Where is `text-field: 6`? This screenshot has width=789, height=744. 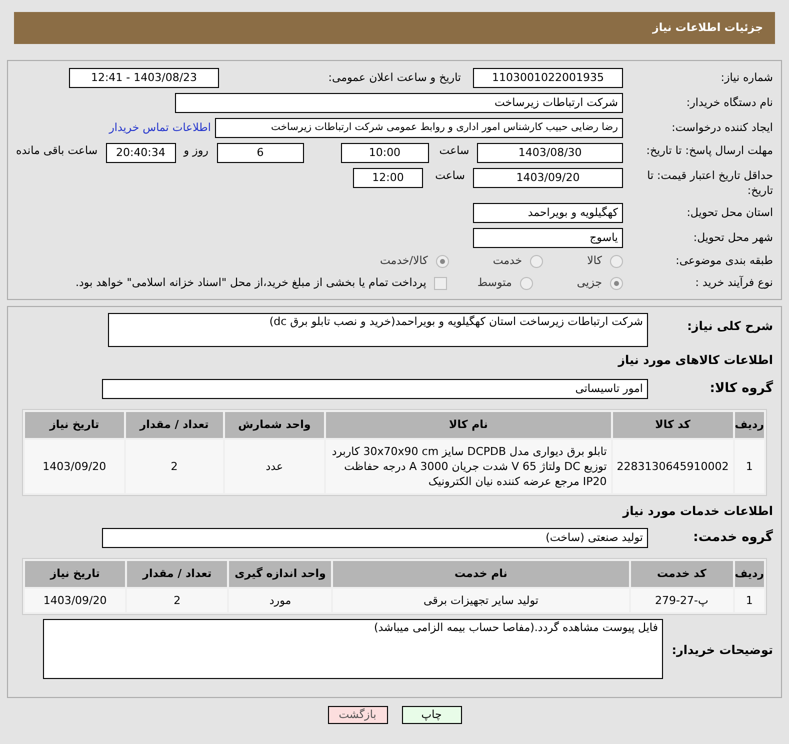
text-field: 6 is located at coordinates (260, 153).